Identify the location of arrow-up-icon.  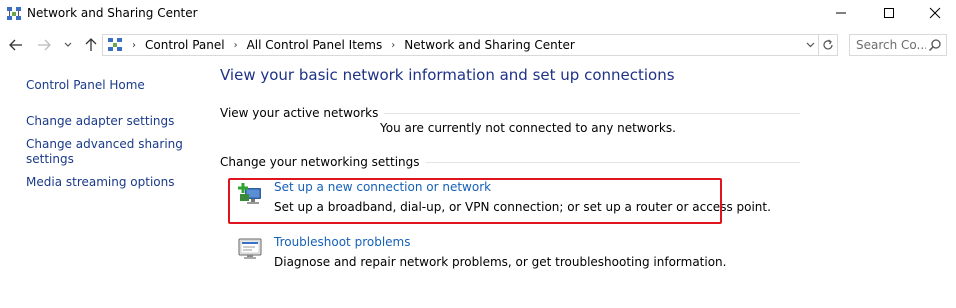
(91, 44).